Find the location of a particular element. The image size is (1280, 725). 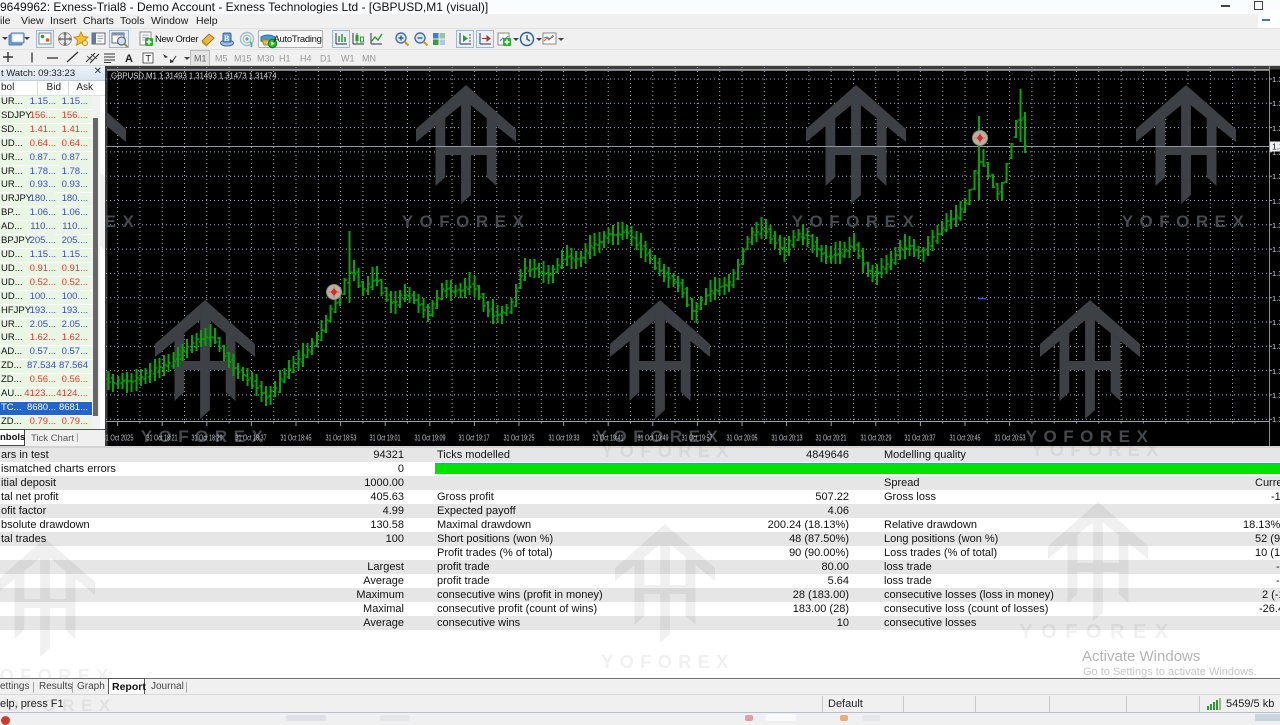

svg-text: 31 Oct 20:29 is located at coordinates (876, 438).